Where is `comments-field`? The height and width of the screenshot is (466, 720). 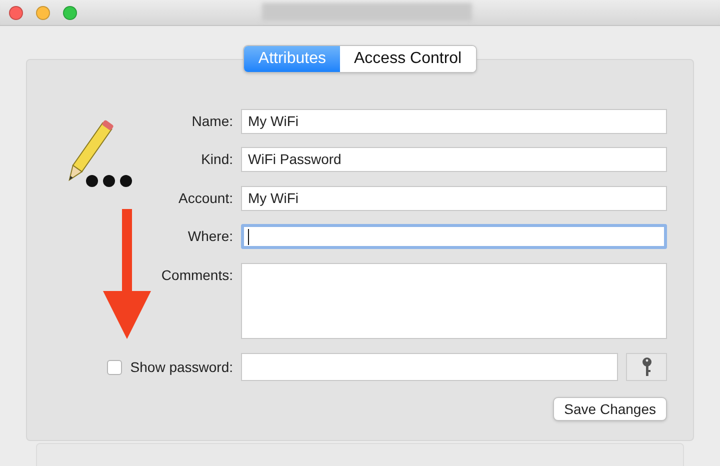
comments-field is located at coordinates (454, 300).